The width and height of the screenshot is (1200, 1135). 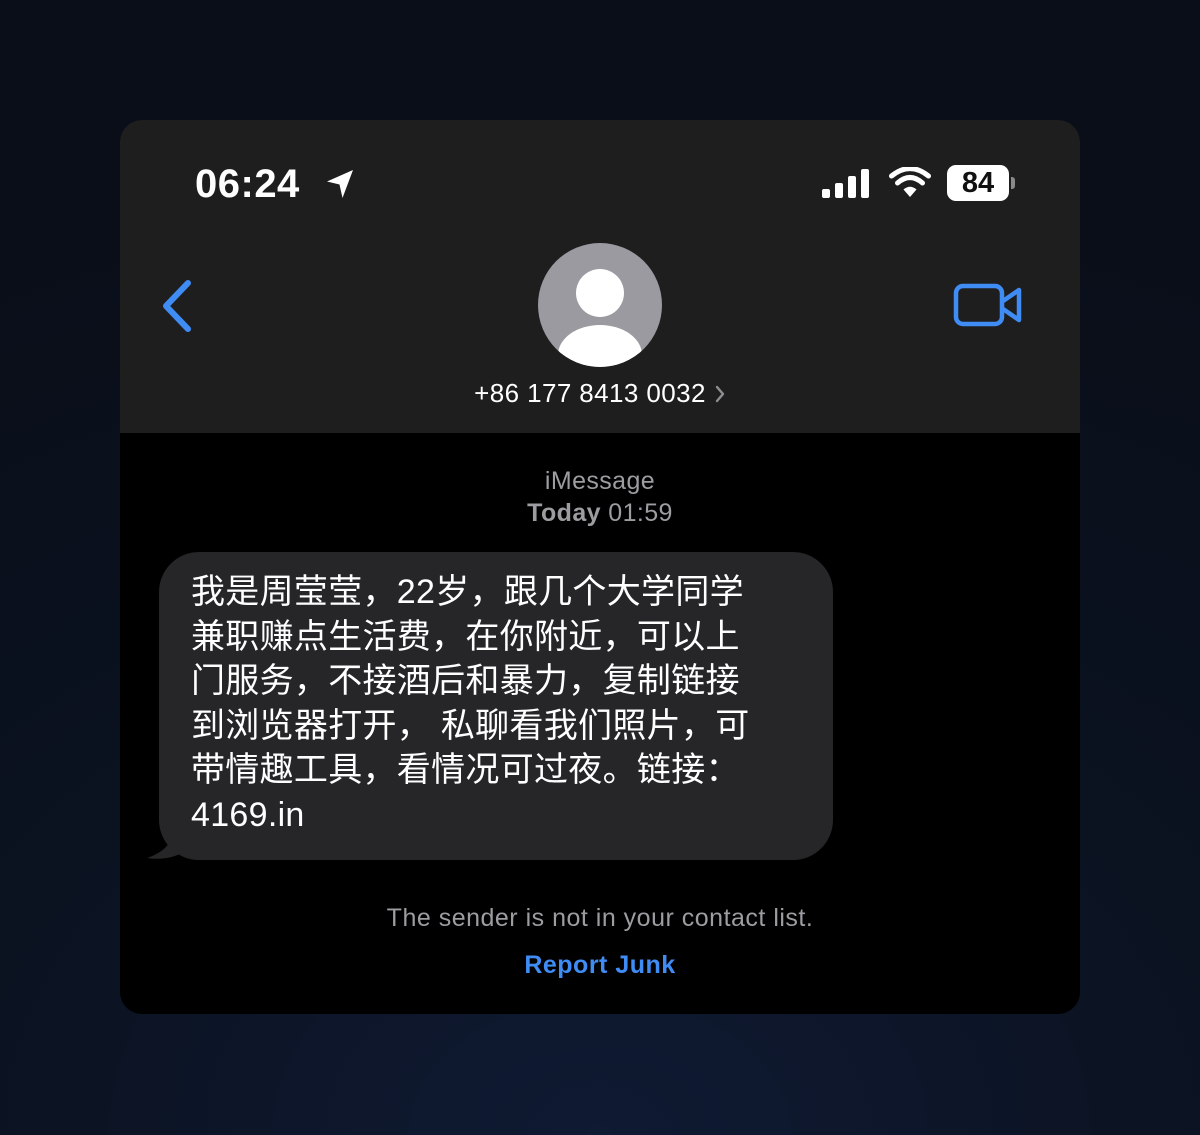 I want to click on contact-avatar, so click(x=600, y=305).